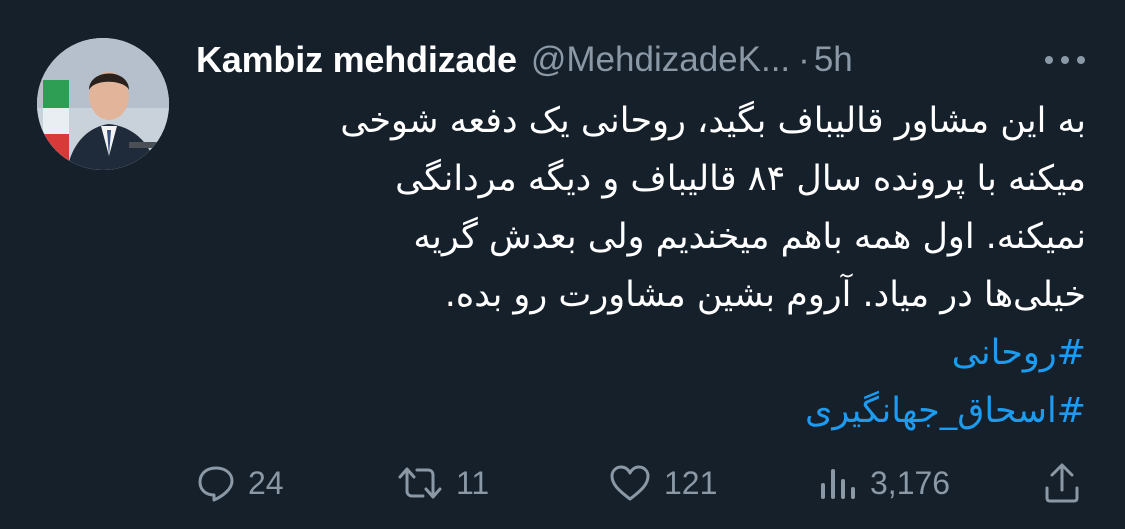 The image size is (1125, 529). I want to click on retweet-button: 11, so click(442, 483).